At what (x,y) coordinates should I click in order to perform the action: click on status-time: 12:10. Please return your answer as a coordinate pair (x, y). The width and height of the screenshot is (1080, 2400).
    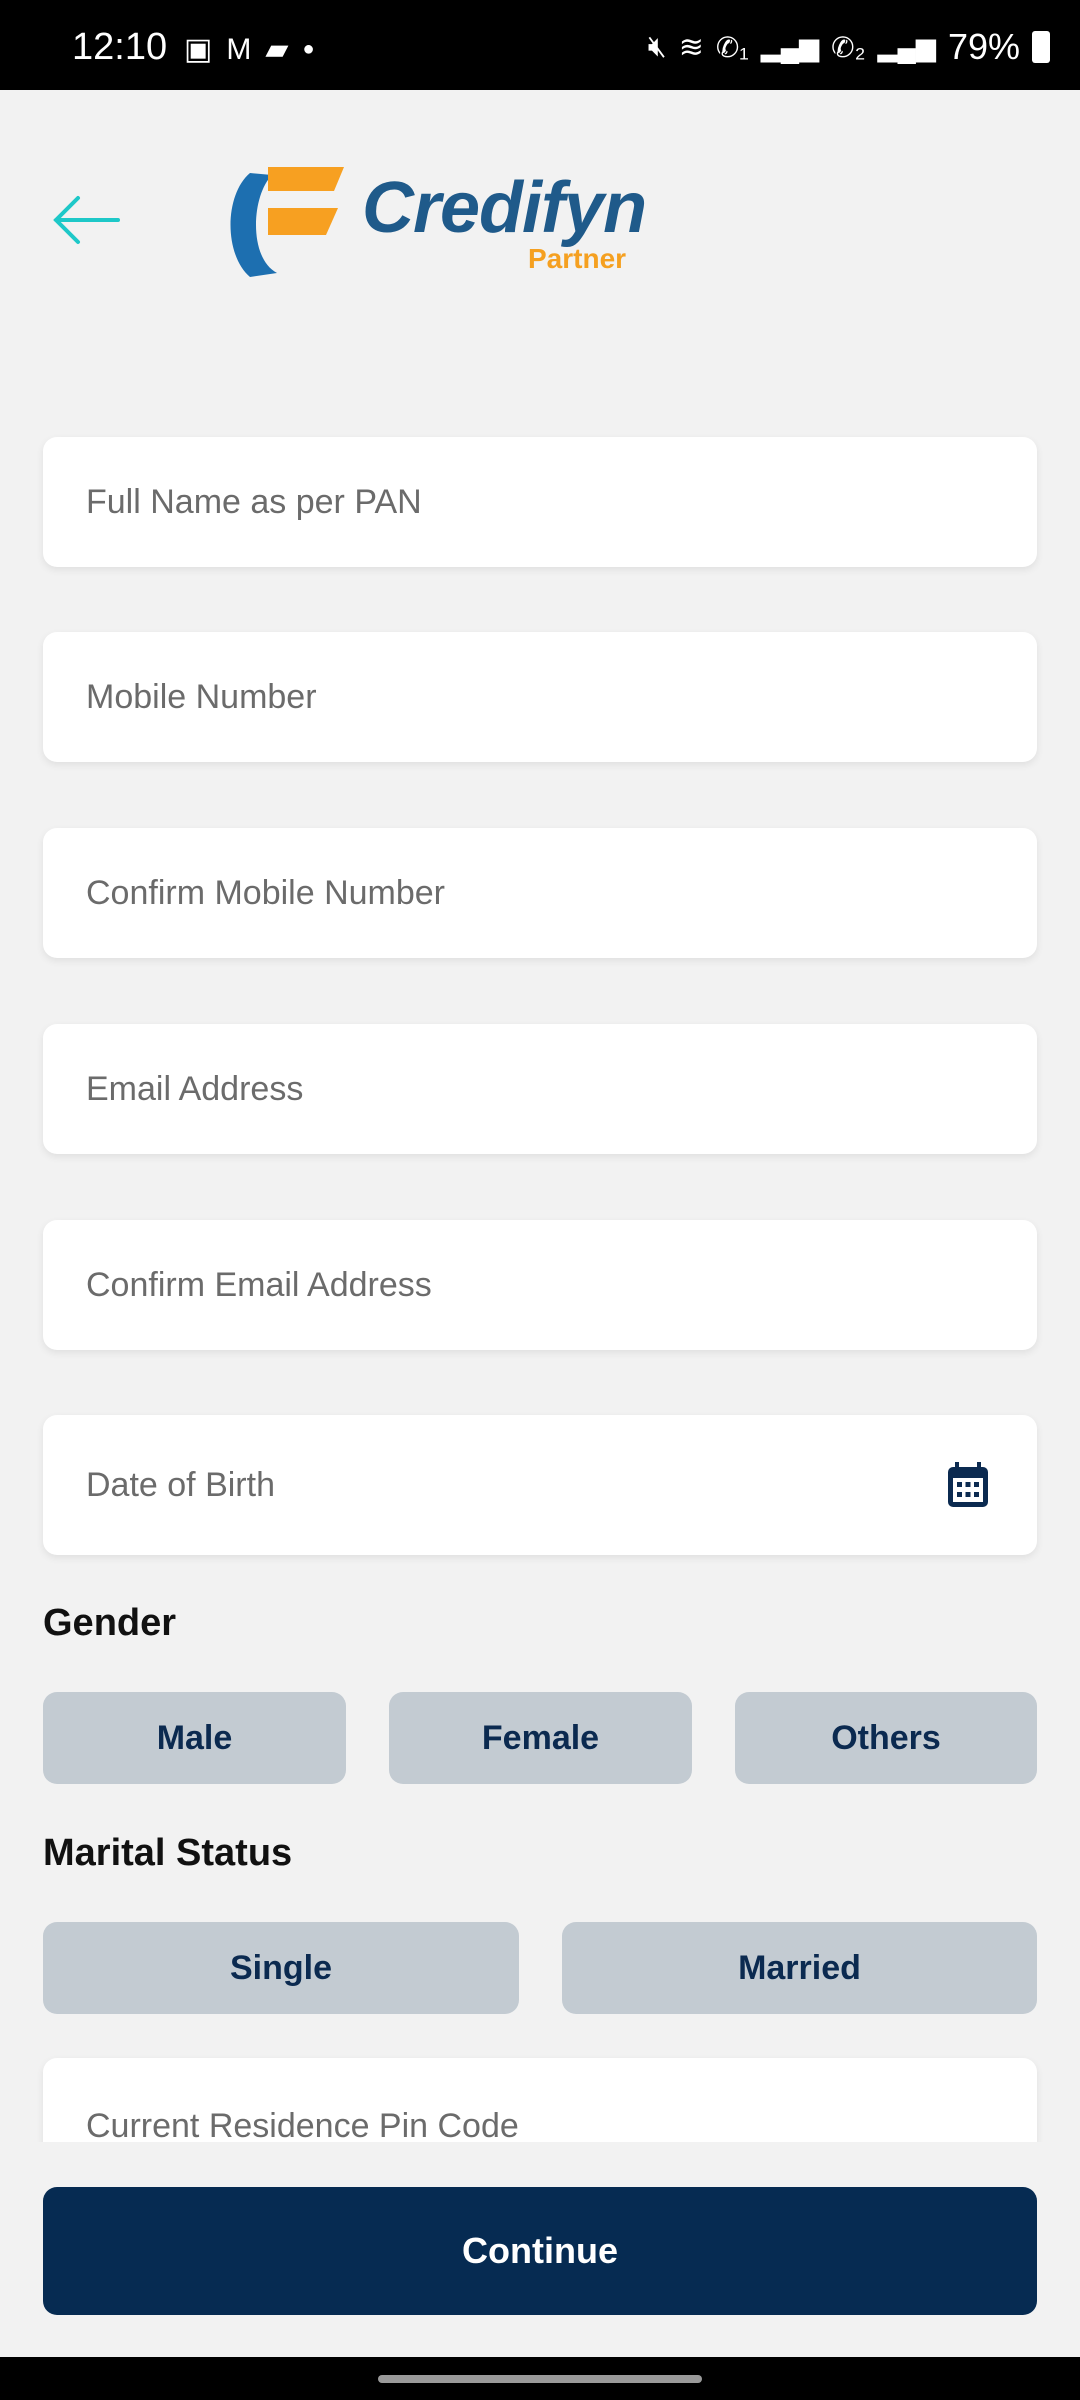
    Looking at the image, I should click on (120, 47).